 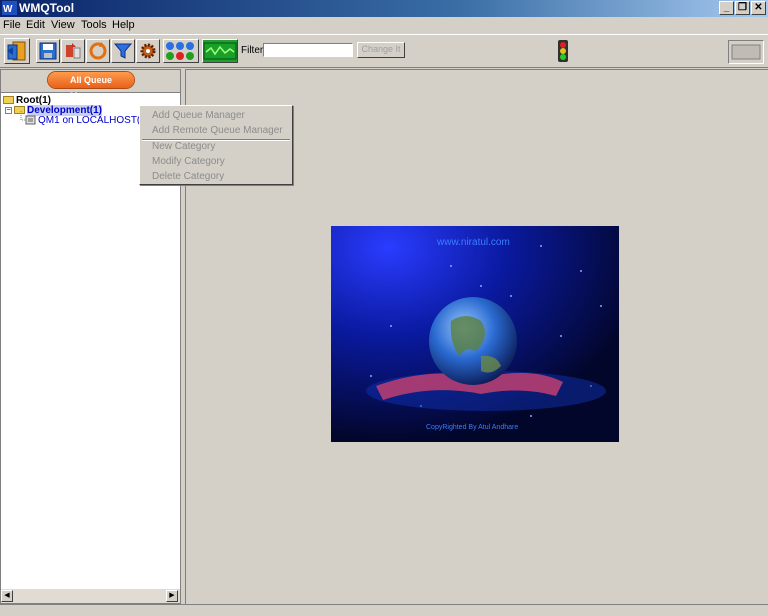 What do you see at coordinates (381, 50) in the screenshot?
I see `change-it-button: Change It` at bounding box center [381, 50].